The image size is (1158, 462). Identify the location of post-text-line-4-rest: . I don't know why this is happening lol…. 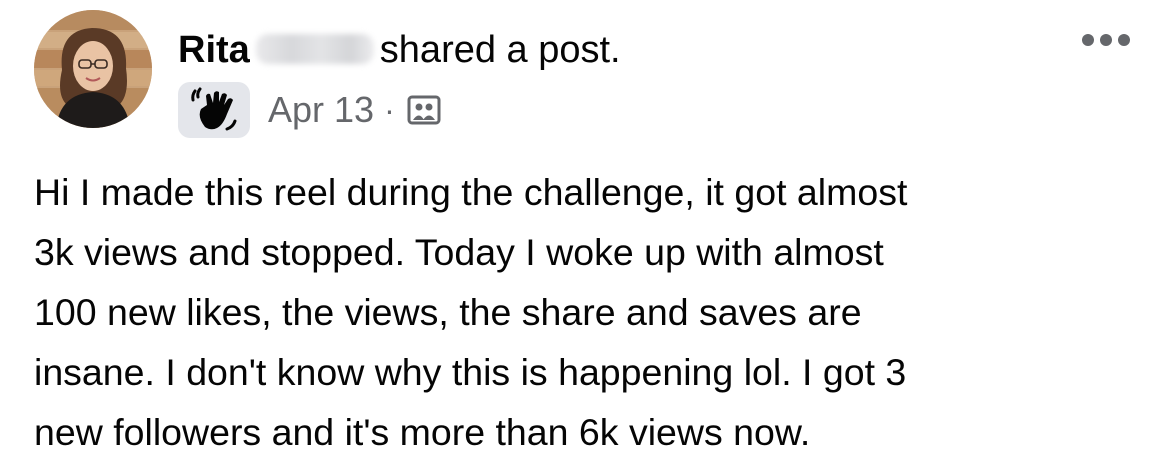
(525, 372).